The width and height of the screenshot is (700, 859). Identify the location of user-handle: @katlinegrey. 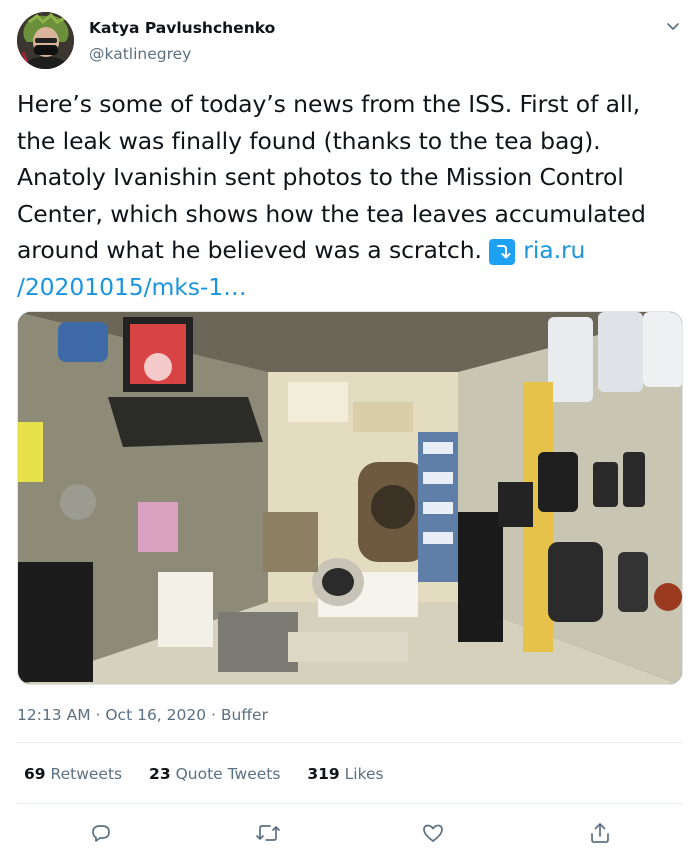
(140, 54).